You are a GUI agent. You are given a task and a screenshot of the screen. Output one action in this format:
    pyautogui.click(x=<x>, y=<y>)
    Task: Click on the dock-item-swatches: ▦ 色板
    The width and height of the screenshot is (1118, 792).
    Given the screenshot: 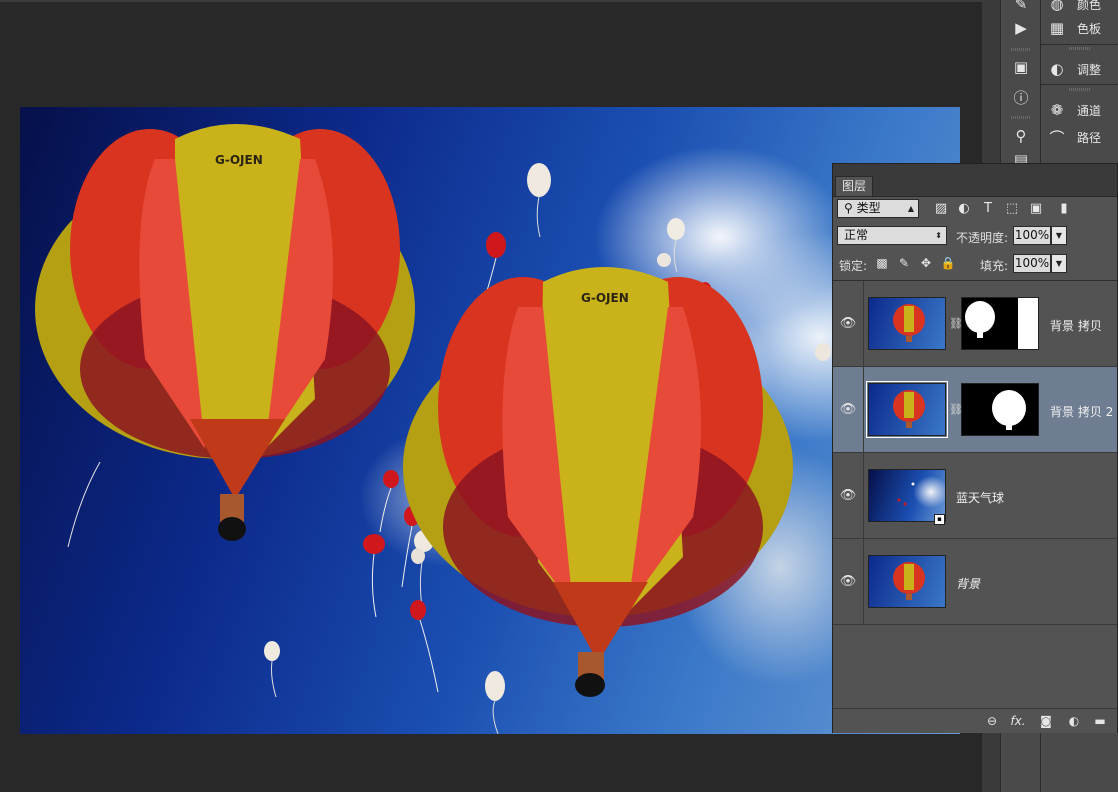 What is the action you would take?
    pyautogui.click(x=1074, y=28)
    